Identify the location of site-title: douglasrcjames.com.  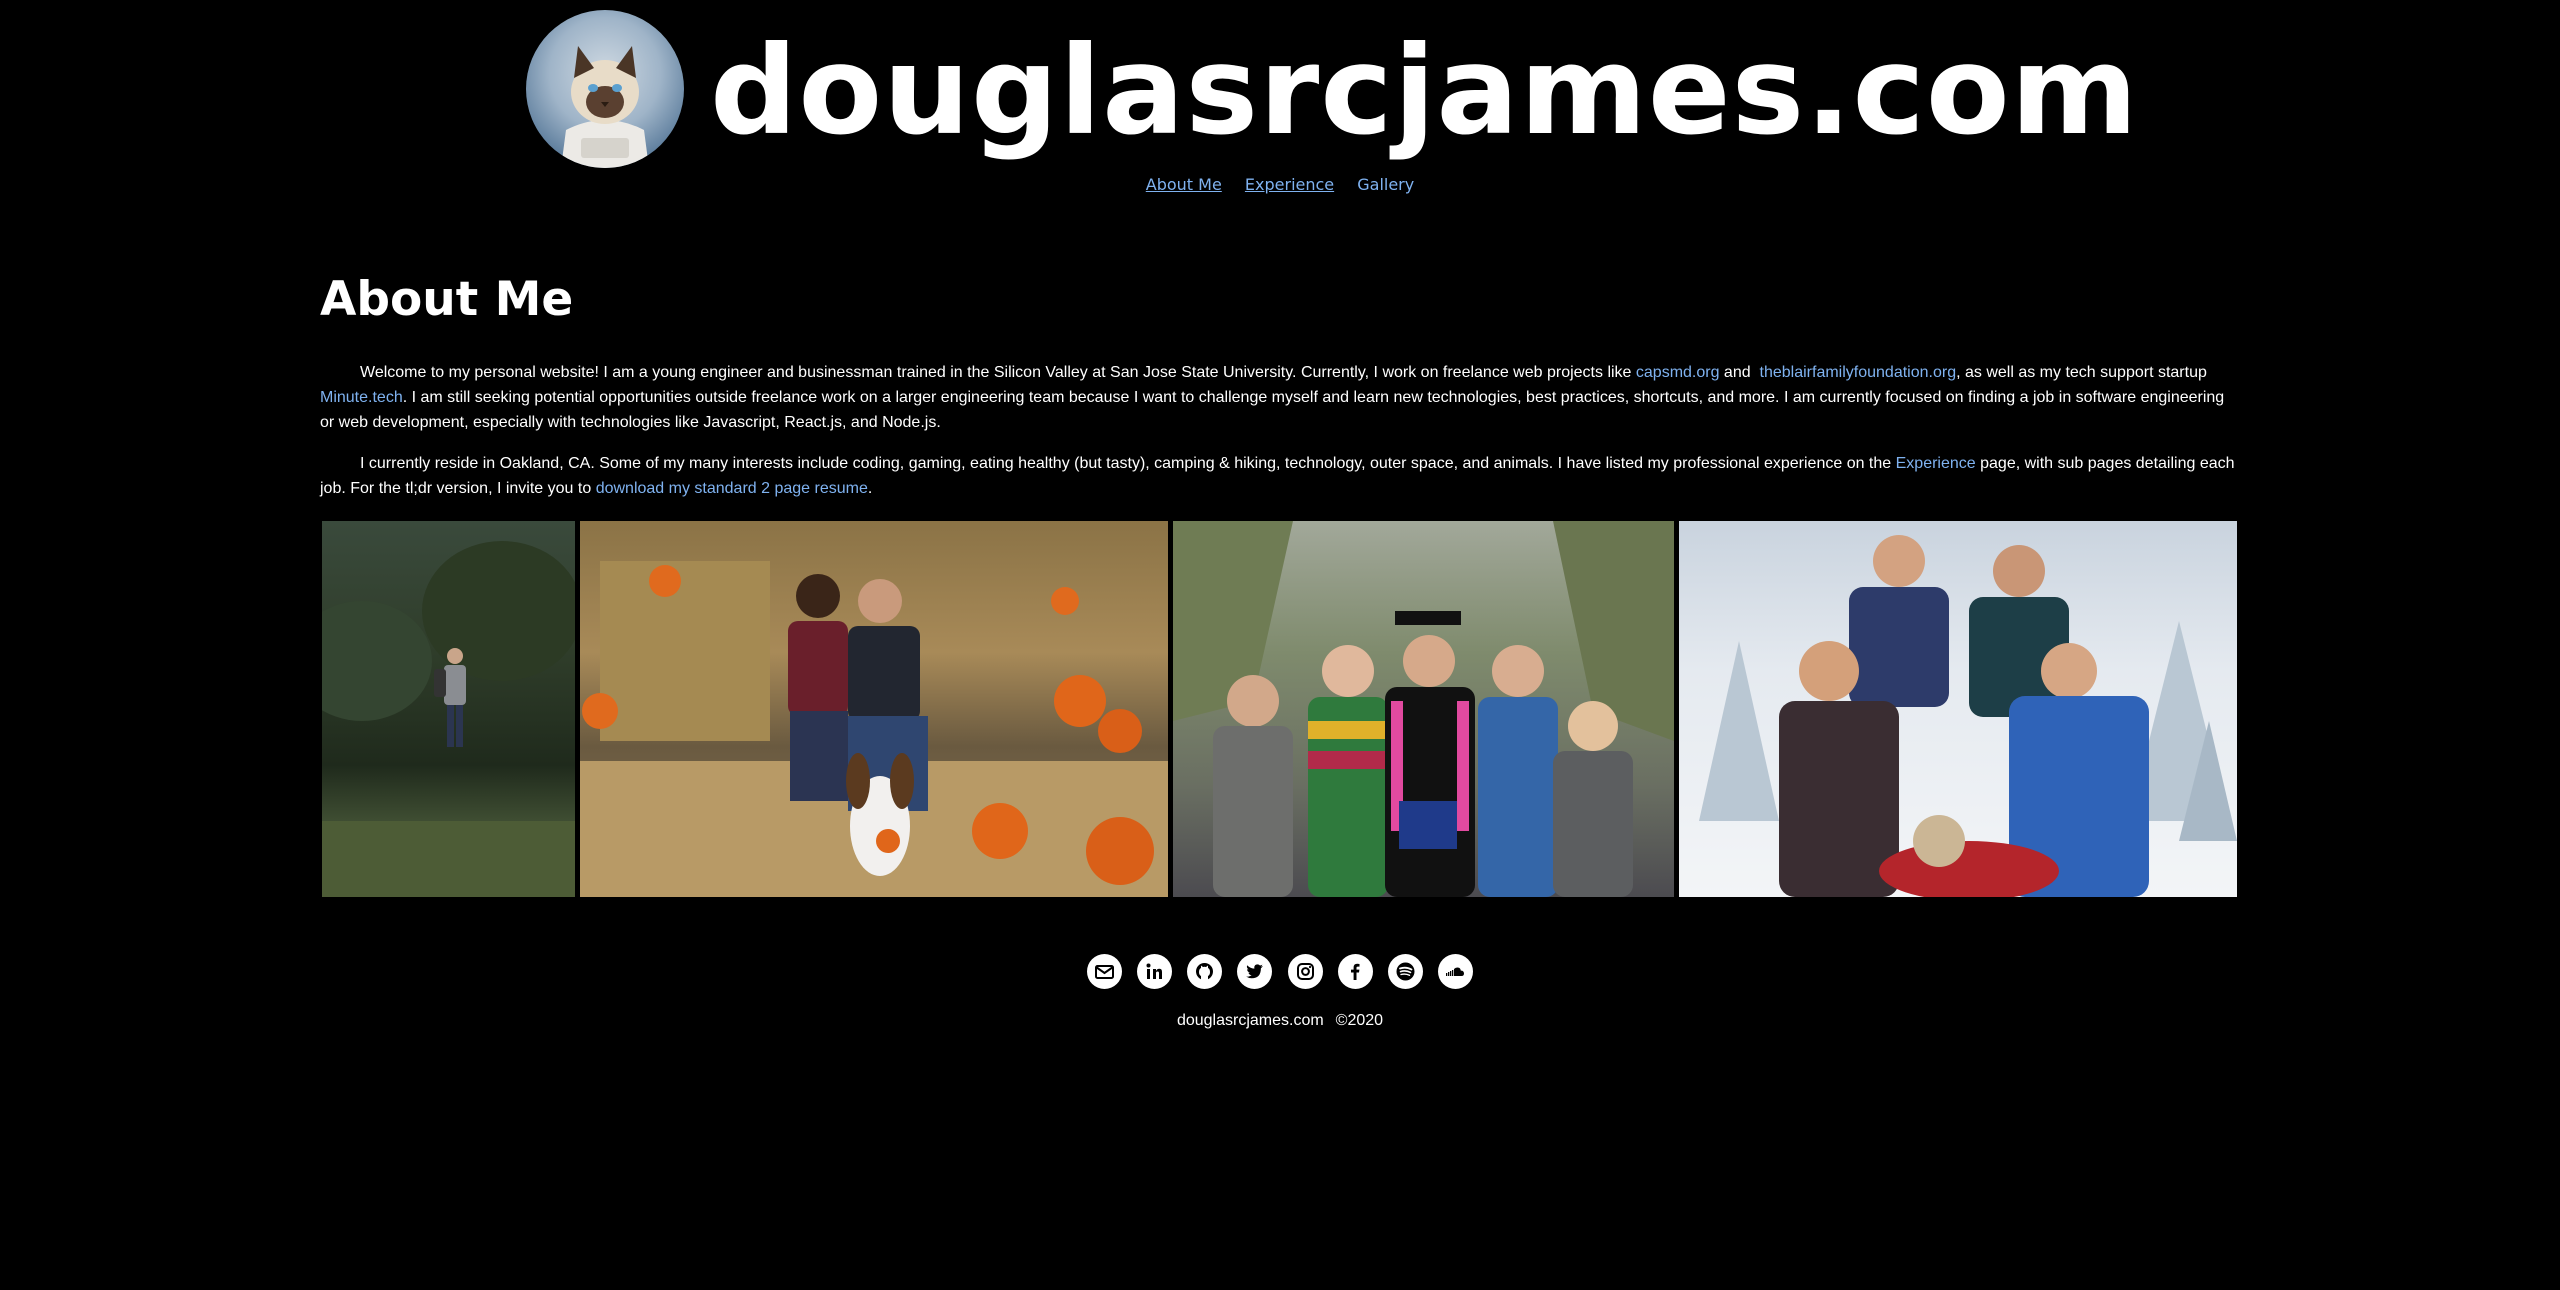
(1424, 91).